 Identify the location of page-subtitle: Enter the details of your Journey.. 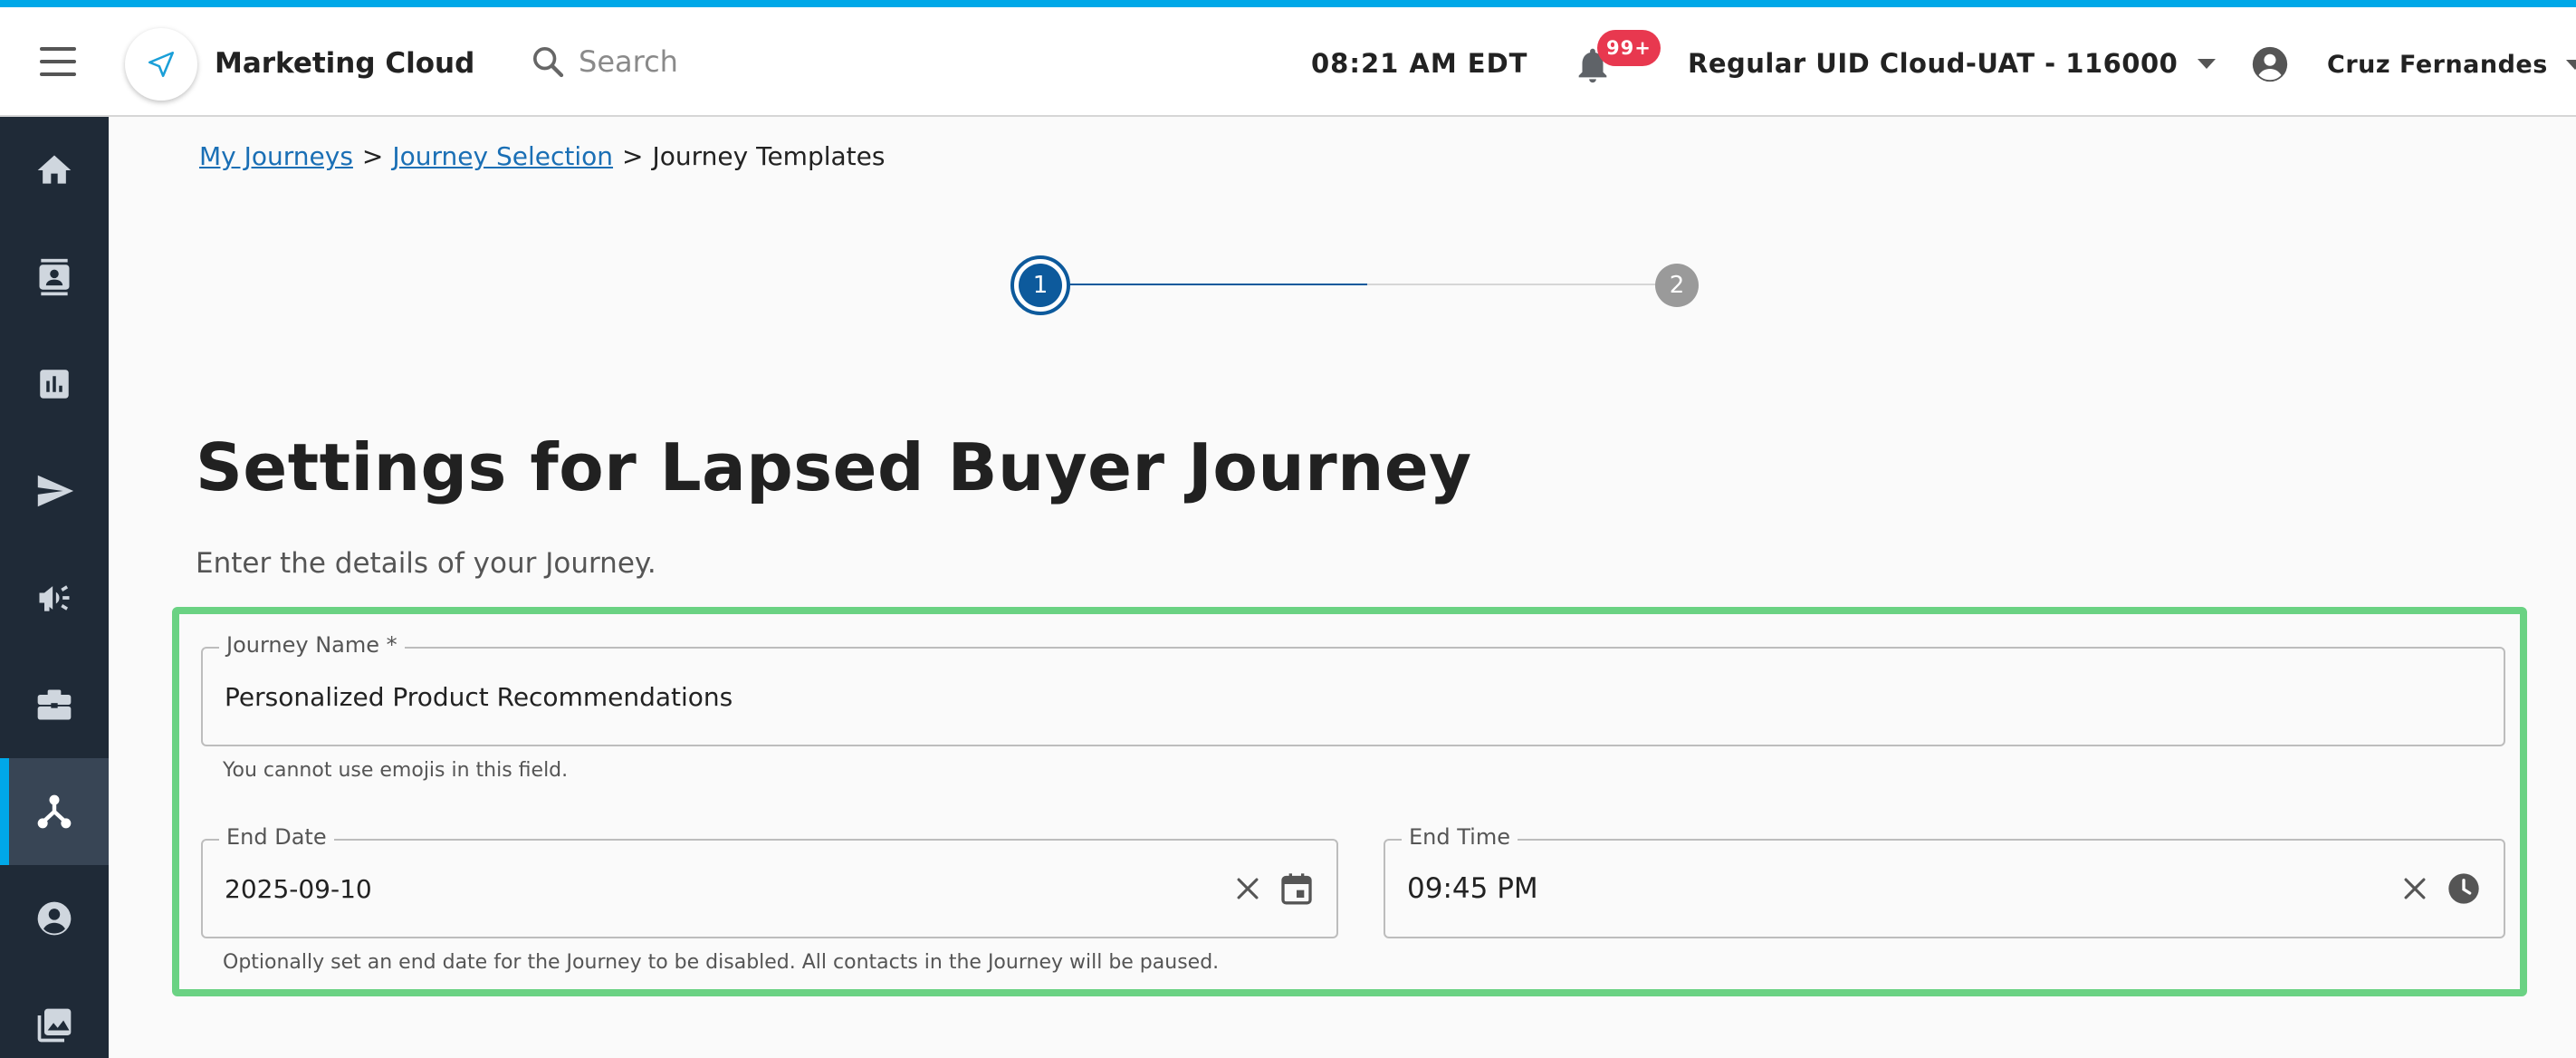
(426, 564).